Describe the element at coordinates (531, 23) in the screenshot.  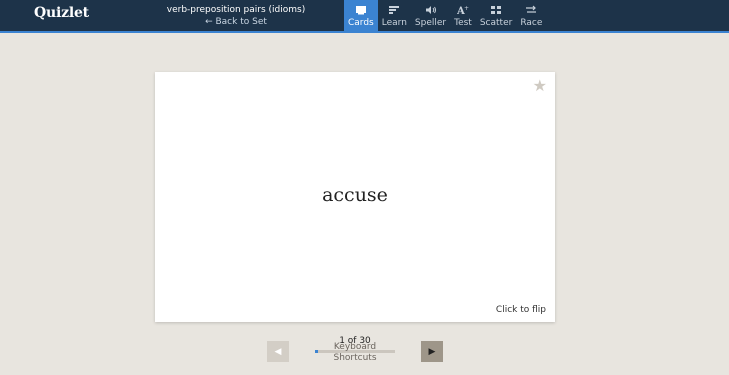
I see `tab-race-label: Race` at that location.